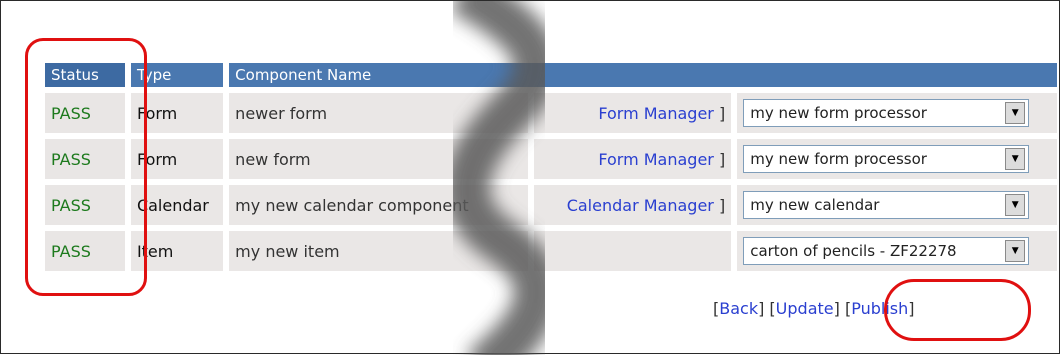 The width and height of the screenshot is (1060, 355). What do you see at coordinates (379, 251) in the screenshot?
I see `component-name-cell: my new item` at bounding box center [379, 251].